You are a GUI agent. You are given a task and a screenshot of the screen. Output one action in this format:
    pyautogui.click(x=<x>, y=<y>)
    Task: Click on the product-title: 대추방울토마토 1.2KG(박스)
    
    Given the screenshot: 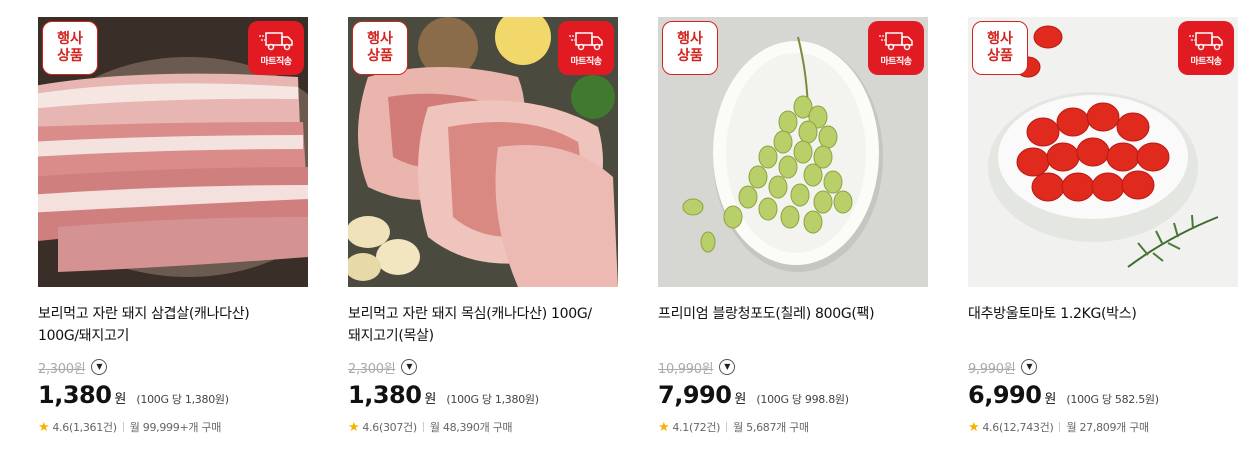 What is the action you would take?
    pyautogui.click(x=1103, y=325)
    